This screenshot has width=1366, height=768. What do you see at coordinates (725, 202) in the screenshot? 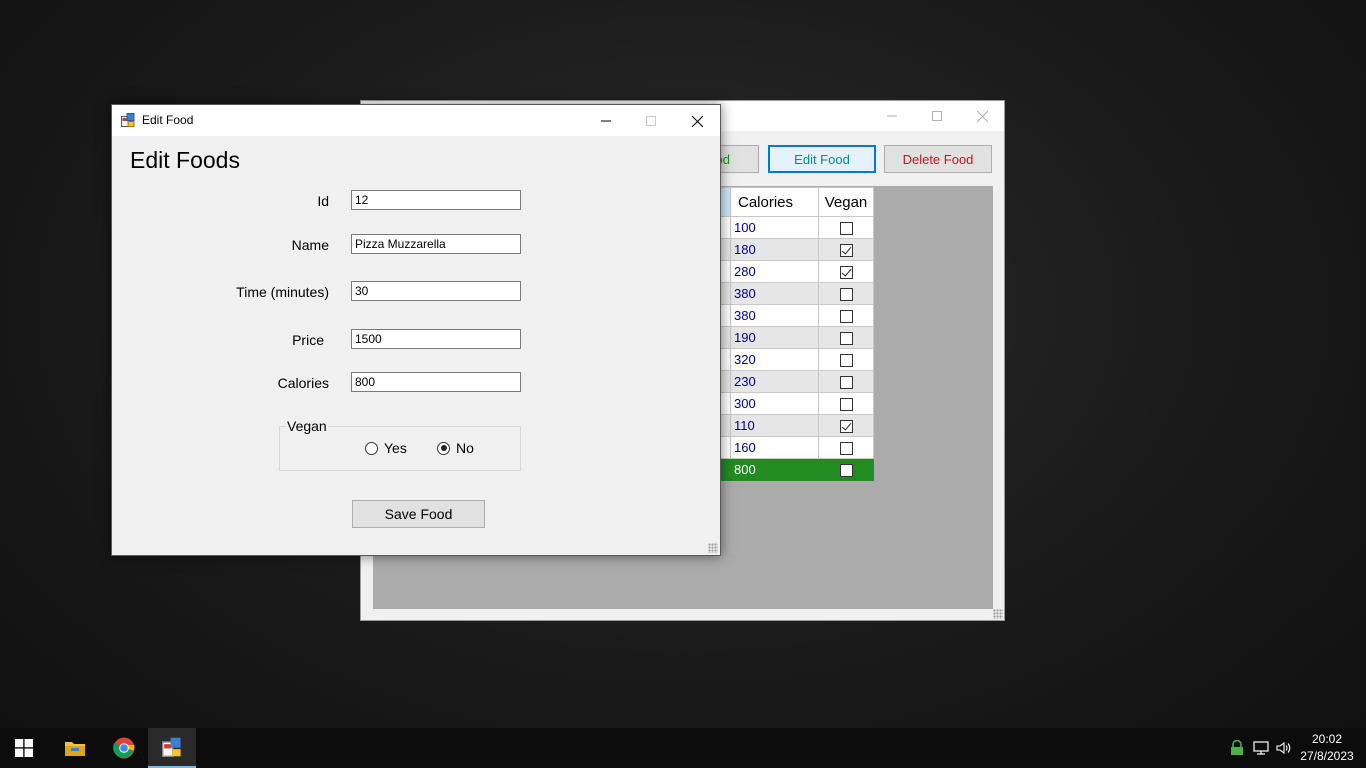
I see `column-header-selected` at bounding box center [725, 202].